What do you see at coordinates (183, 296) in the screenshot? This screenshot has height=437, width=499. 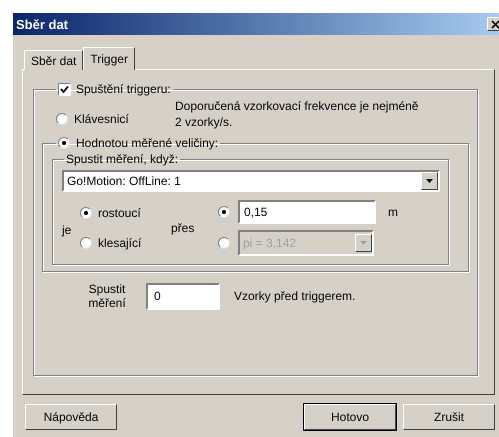 I see `samples-field: 0` at bounding box center [183, 296].